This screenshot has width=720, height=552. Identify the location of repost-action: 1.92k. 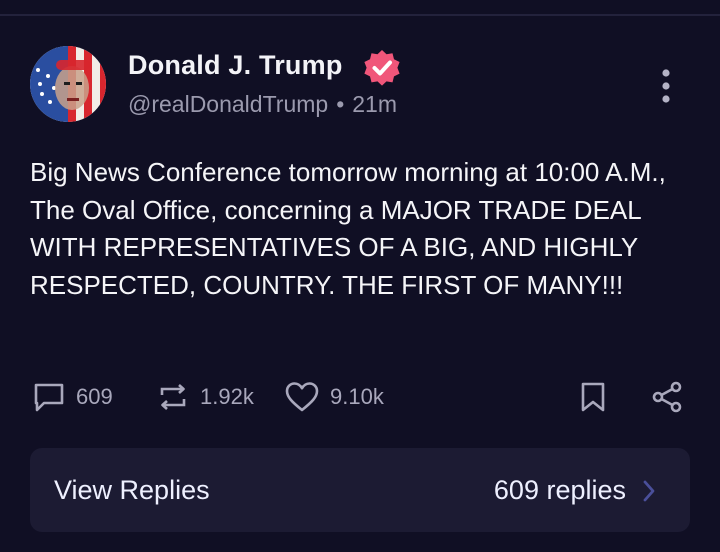
(205, 397).